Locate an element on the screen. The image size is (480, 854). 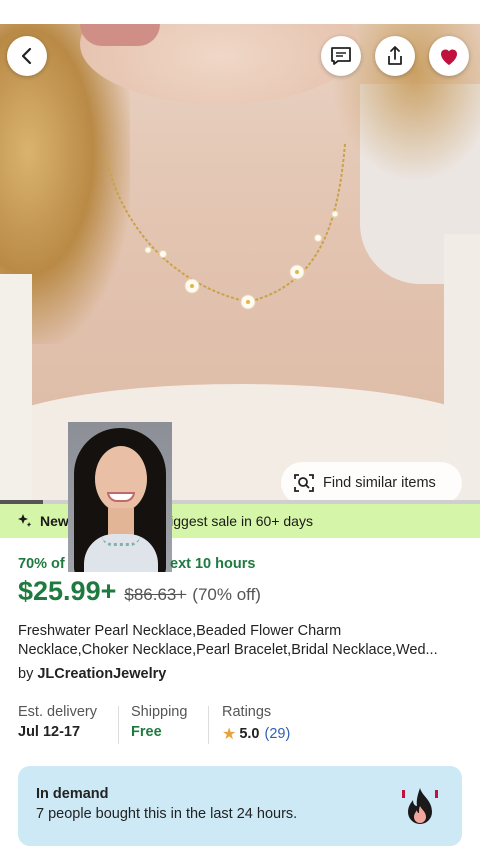
back-button is located at coordinates (27, 56).